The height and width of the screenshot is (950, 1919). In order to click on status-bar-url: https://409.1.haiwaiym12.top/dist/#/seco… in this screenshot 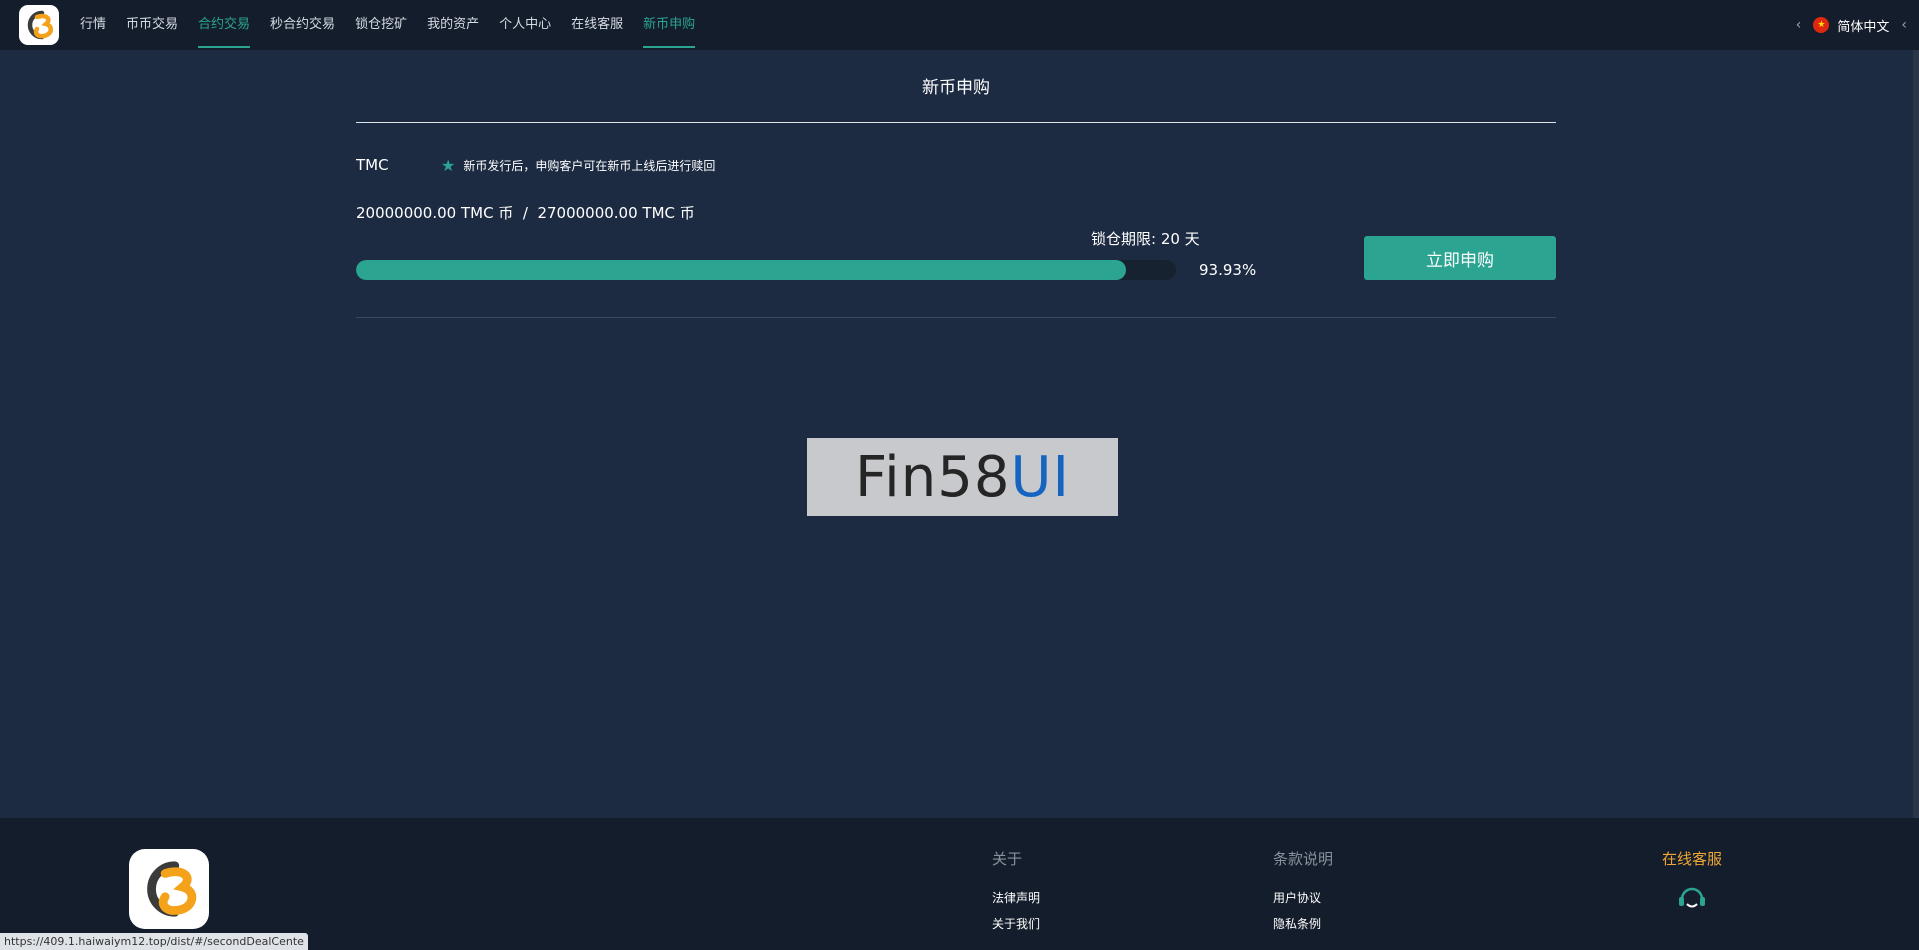, I will do `click(154, 941)`.